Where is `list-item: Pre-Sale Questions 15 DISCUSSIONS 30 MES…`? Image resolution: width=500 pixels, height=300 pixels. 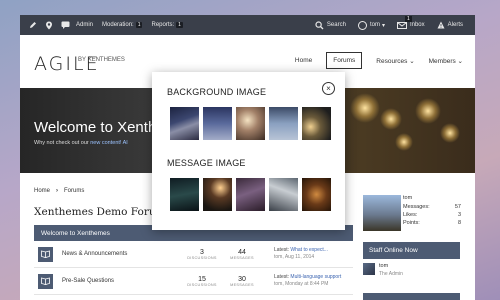 list-item: Pre-Sale Questions 15 DISCUSSIONS 30 MES… is located at coordinates (193, 281).